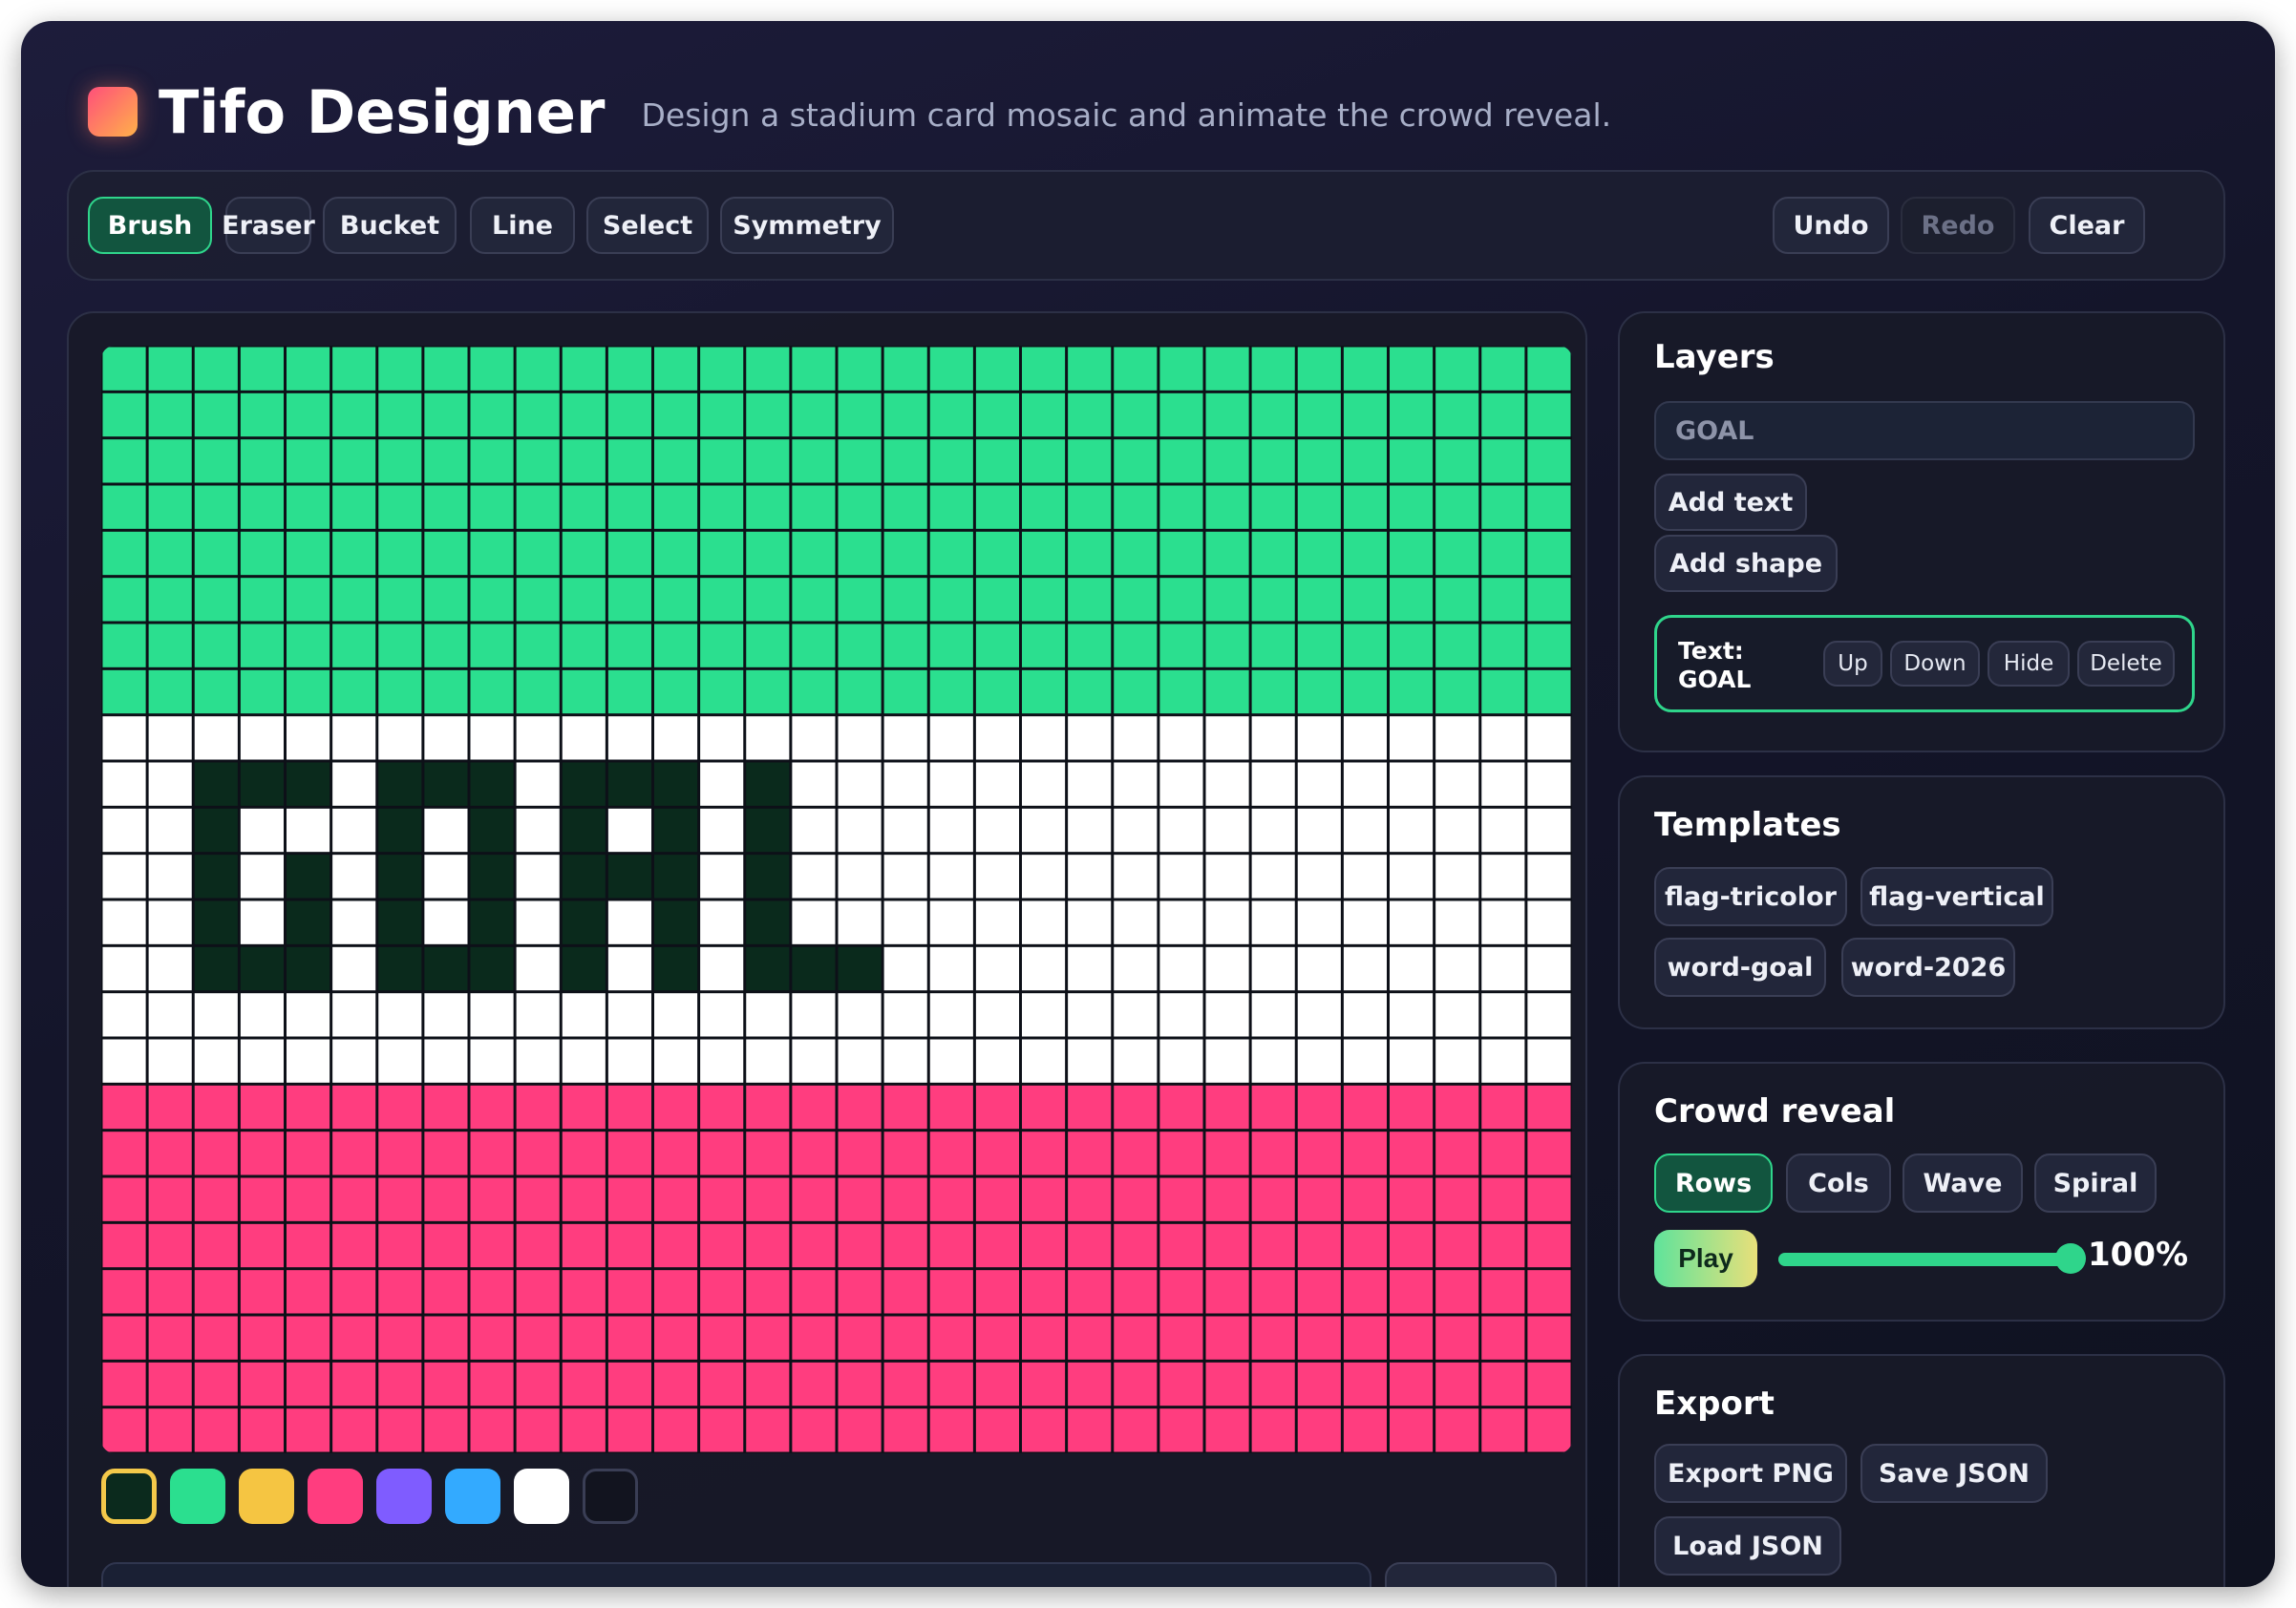  What do you see at coordinates (1935, 664) in the screenshot?
I see `layer-down-button: Down` at bounding box center [1935, 664].